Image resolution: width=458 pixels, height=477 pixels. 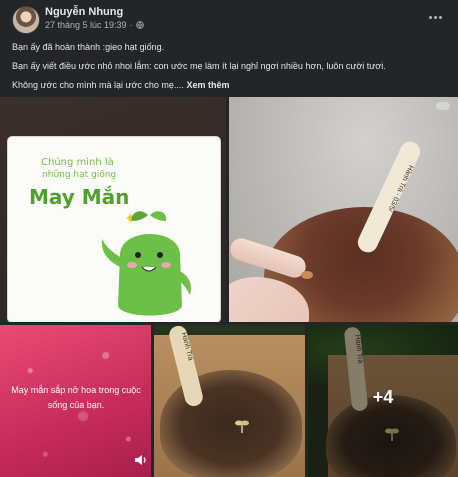 I want to click on more-photos-count: +4, so click(x=383, y=397).